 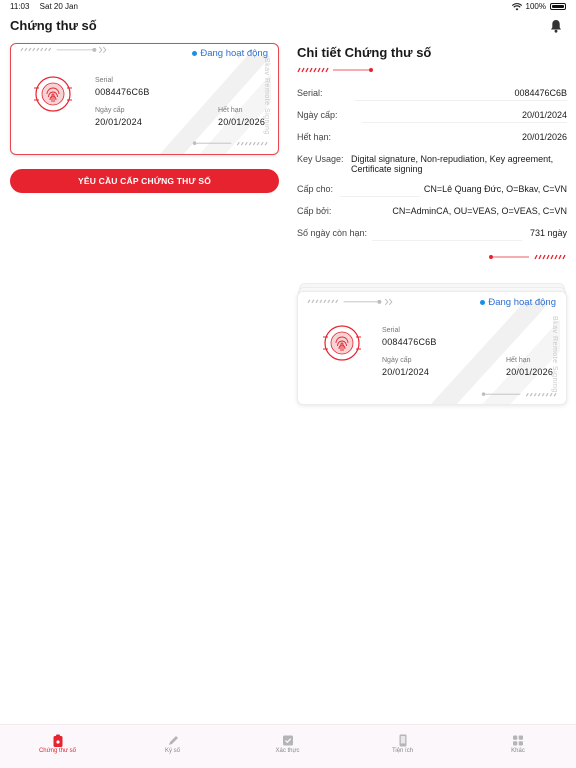 What do you see at coordinates (317, 115) in the screenshot?
I see `detail-key: Ngày cấp:` at bounding box center [317, 115].